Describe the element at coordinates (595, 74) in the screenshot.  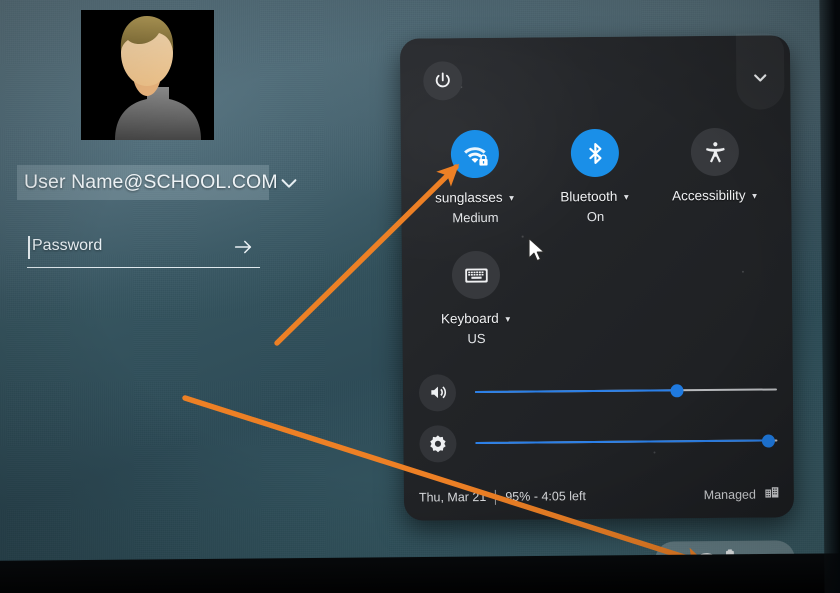
I see `panel-header` at that location.